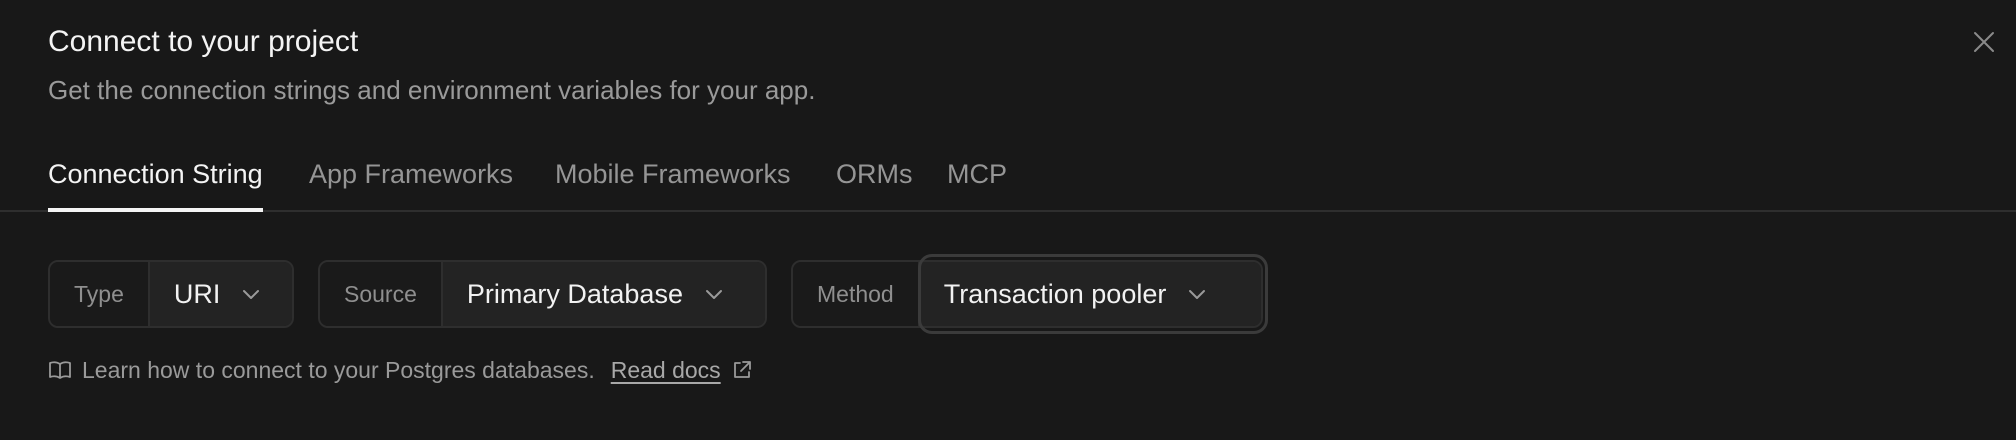  I want to click on type-label: Type, so click(100, 294).